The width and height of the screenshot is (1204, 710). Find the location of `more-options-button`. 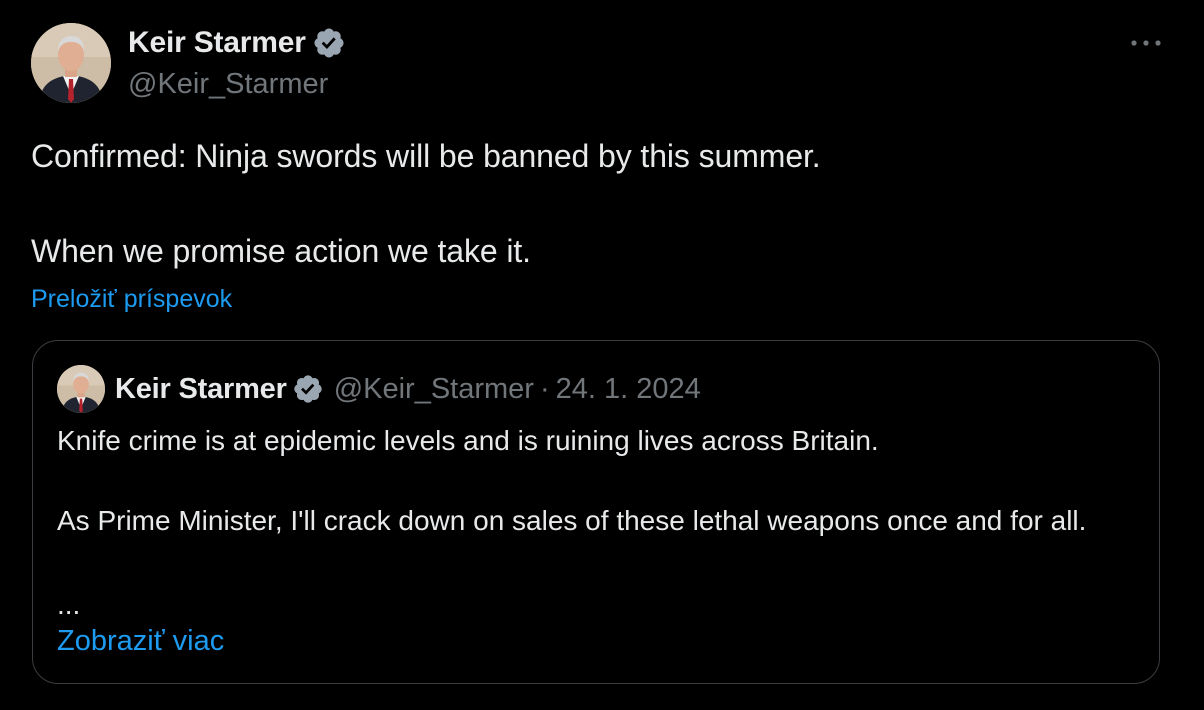

more-options-button is located at coordinates (1146, 43).